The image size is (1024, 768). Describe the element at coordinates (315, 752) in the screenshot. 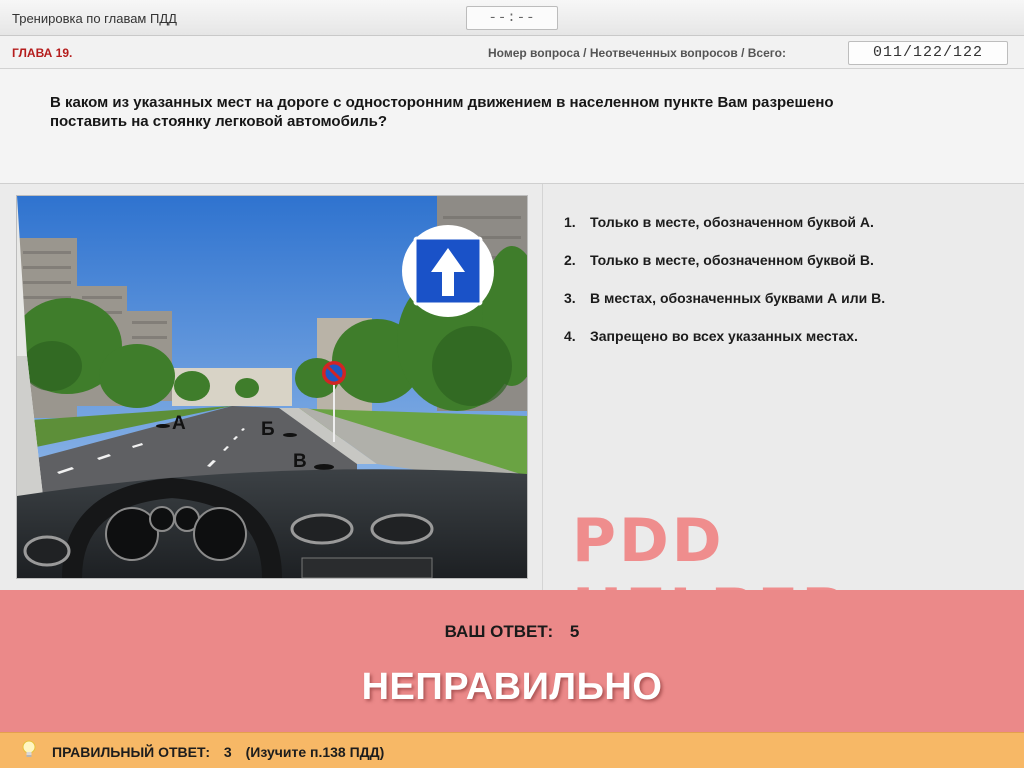

I see `rule-reference: (Изучите п.138 ПДД)` at that location.